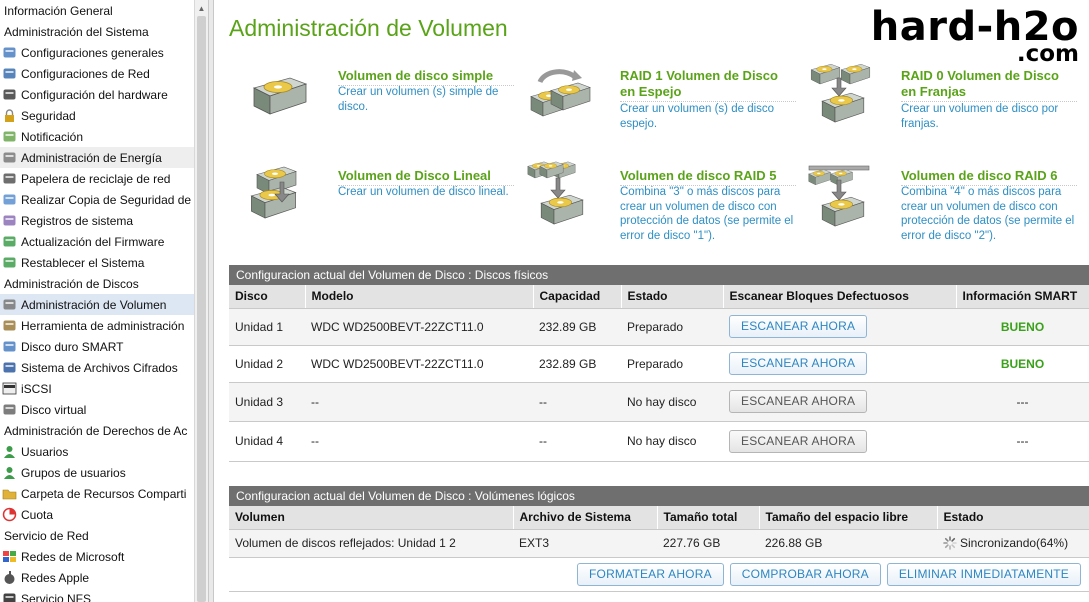 This screenshot has width=1089, height=602. Describe the element at coordinates (650, 574) in the screenshot. I see `format-now-button: FORMATEAR AHORA` at that location.